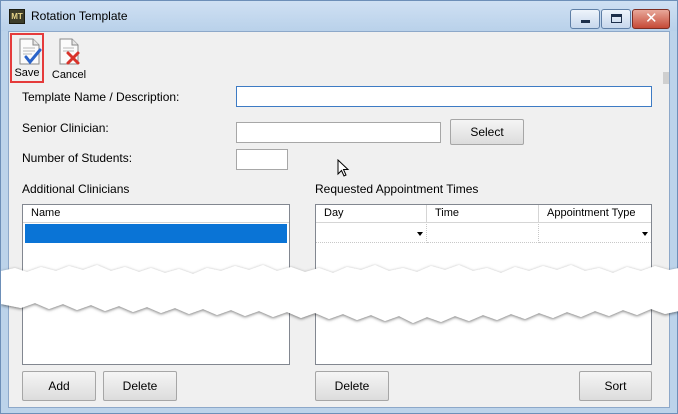 This screenshot has height=414, width=678. Describe the element at coordinates (339, 294) in the screenshot. I see `torn-edge-overlay` at that location.